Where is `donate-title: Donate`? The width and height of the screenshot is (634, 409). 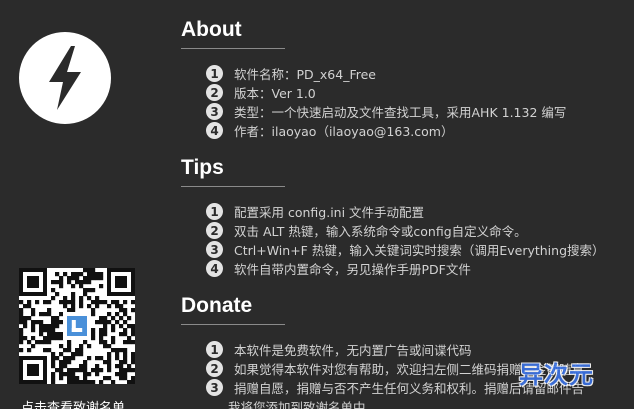 donate-title: Donate is located at coordinates (217, 305).